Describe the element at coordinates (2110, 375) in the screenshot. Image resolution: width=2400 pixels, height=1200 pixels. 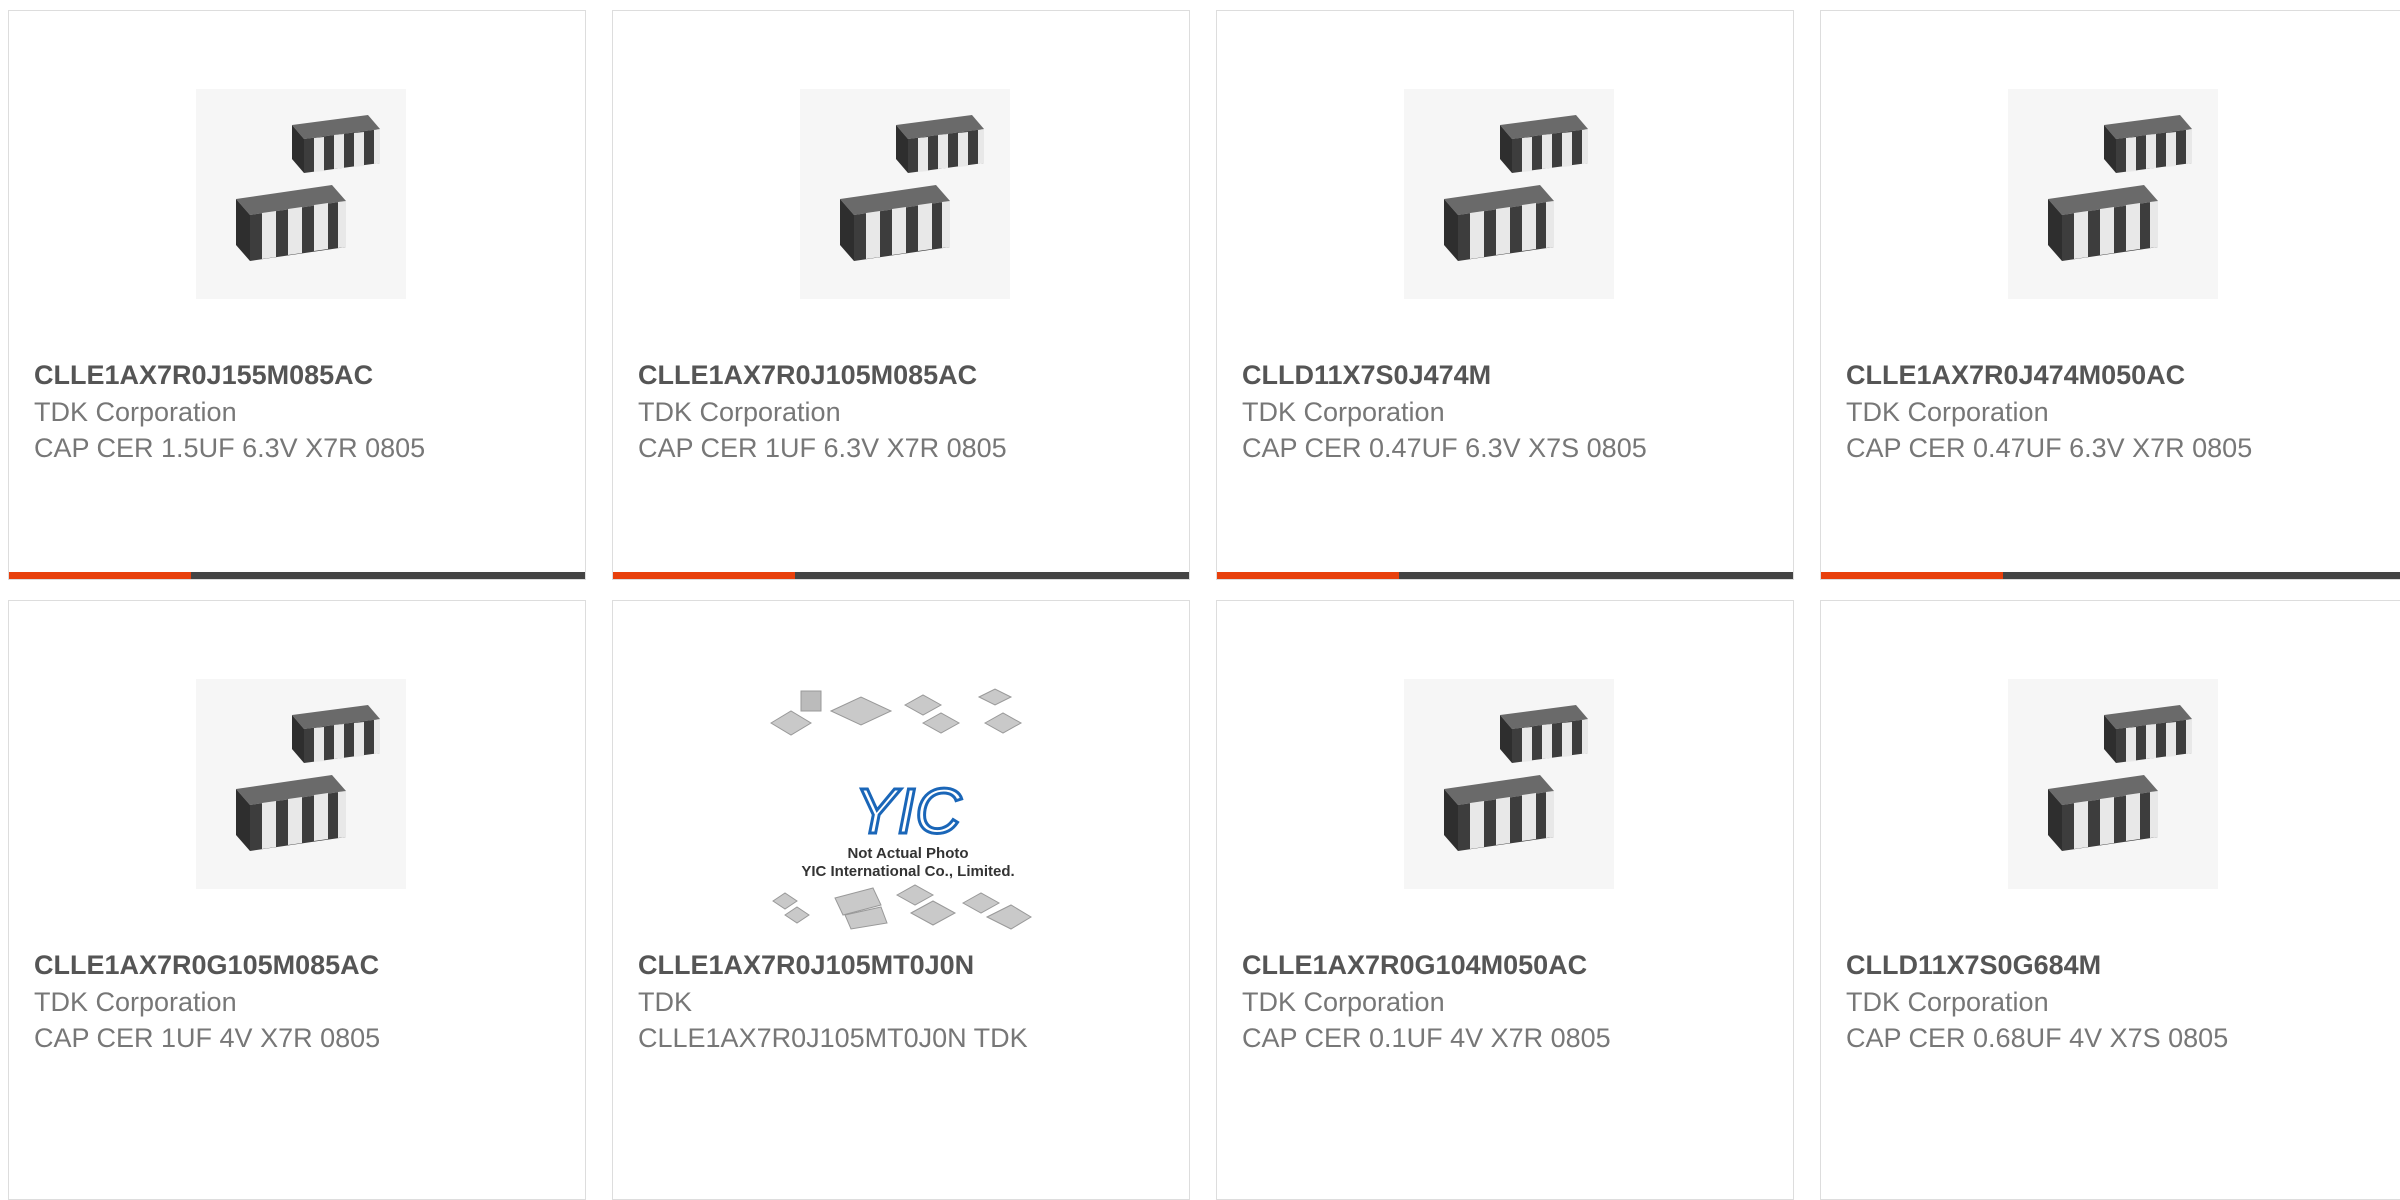
I see `part-number: CLLE1AX7R0J474M050AC` at that location.